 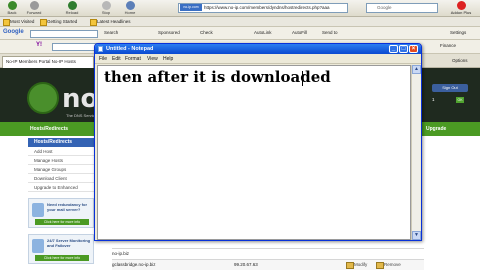 I want to click on stop-icon, so click(x=106, y=5).